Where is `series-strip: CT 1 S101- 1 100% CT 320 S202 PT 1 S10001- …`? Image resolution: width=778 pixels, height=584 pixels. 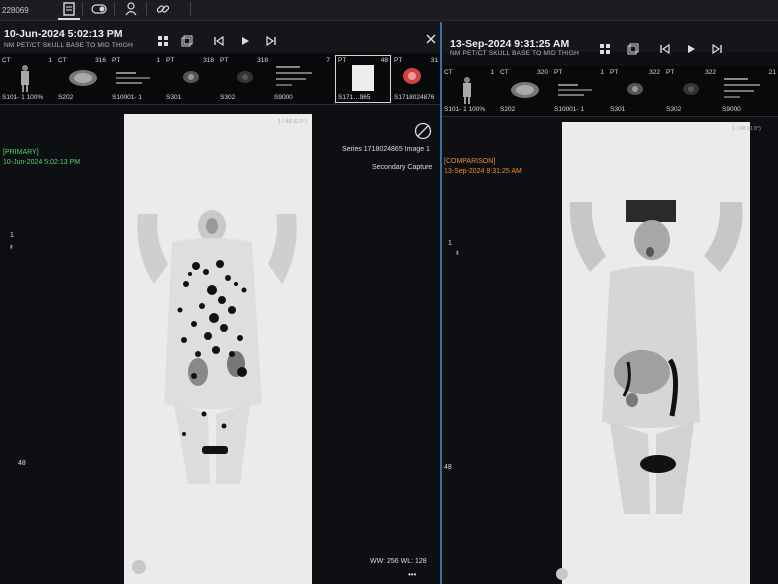
series-strip: CT 1 S101- 1 100% CT 320 S202 PT 1 S10001- … is located at coordinates (610, 91).